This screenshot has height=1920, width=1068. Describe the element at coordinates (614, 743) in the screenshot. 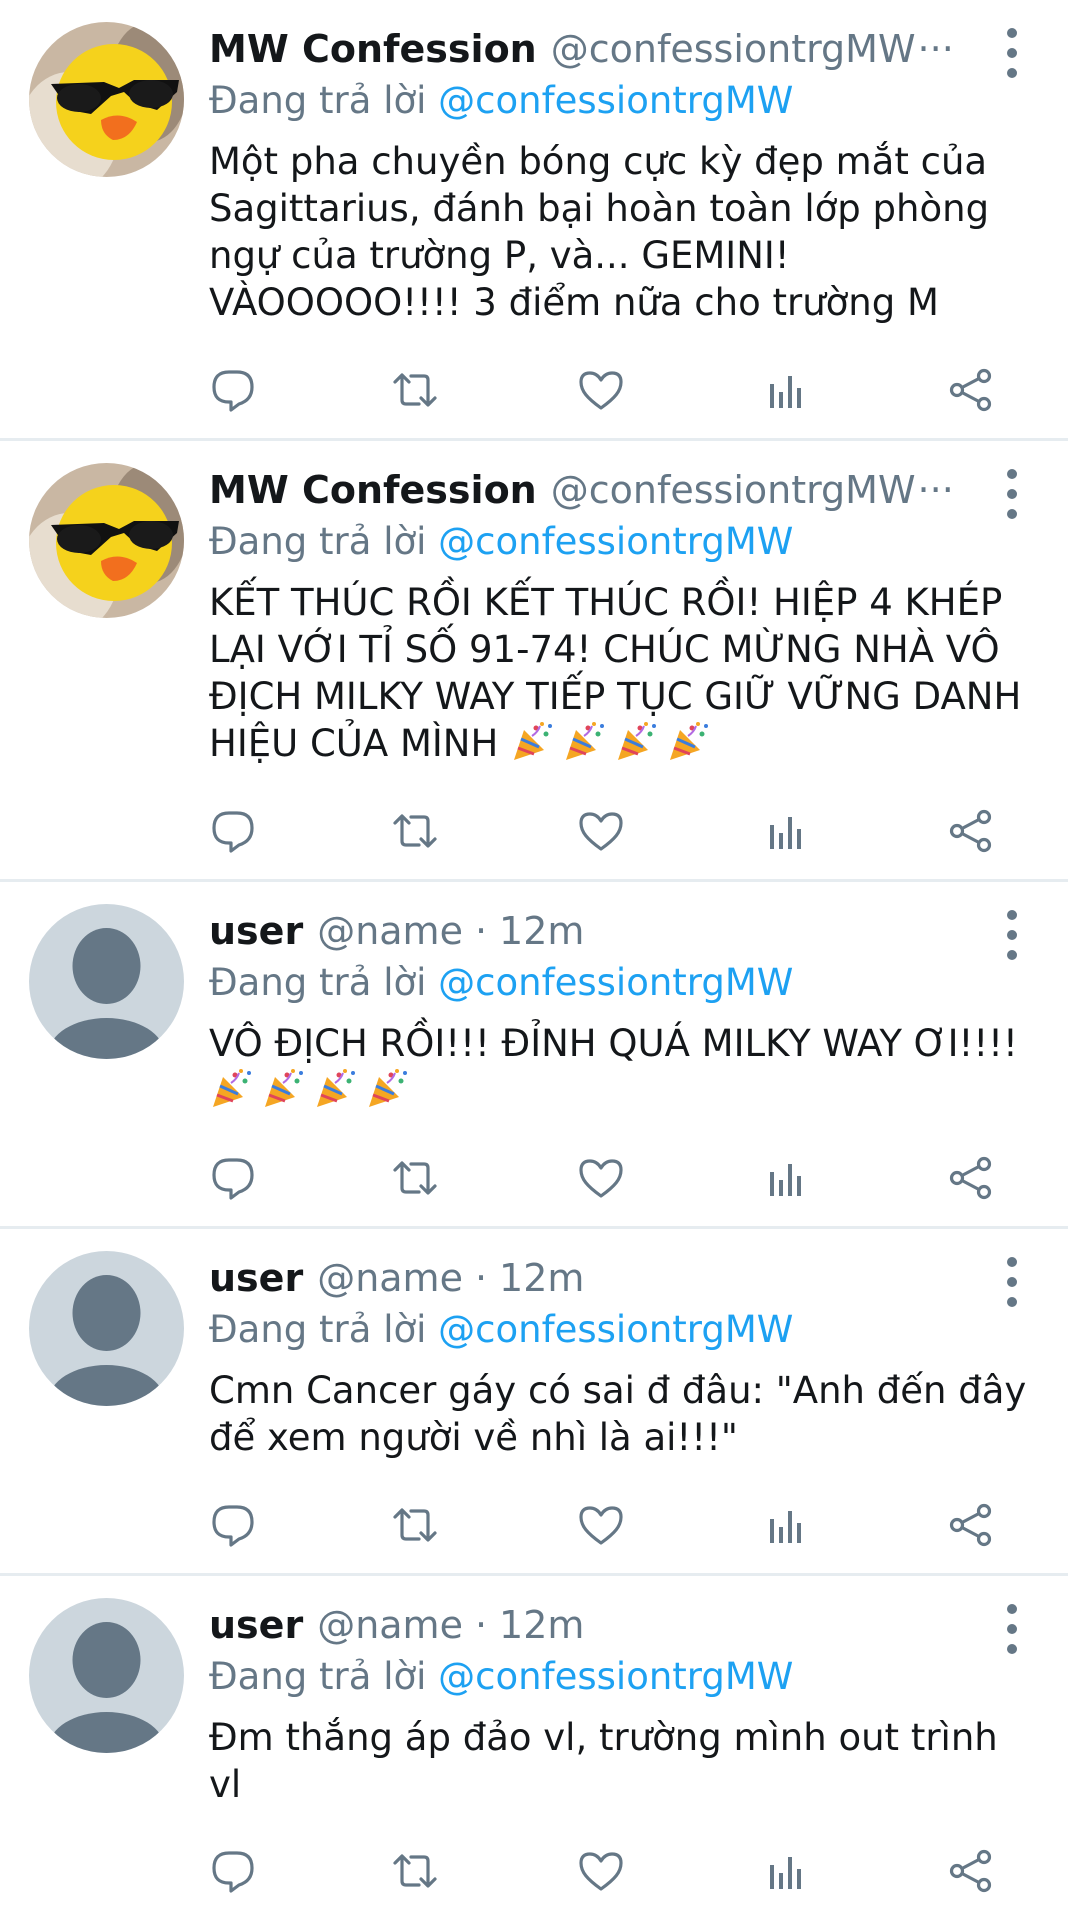

I see `emoji-row` at that location.